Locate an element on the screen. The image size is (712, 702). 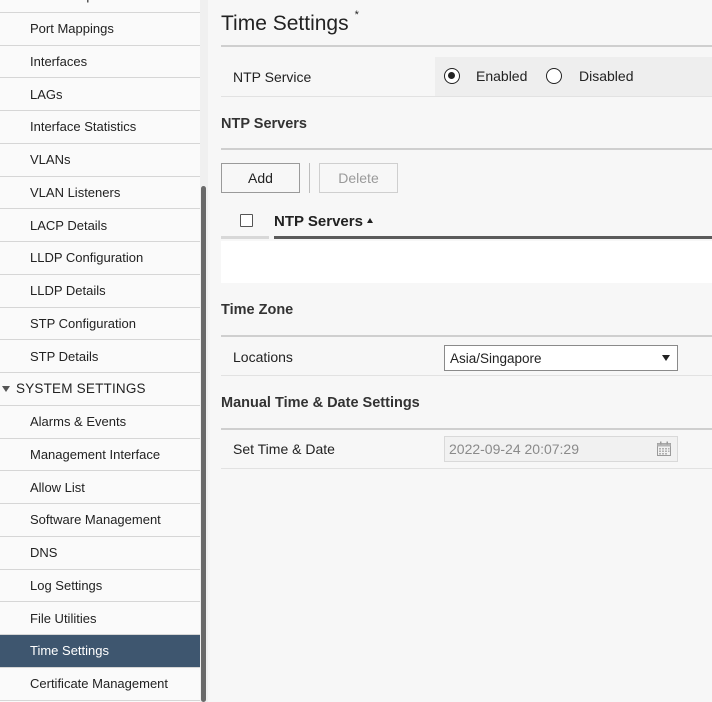
button-separator is located at coordinates (309, 178).